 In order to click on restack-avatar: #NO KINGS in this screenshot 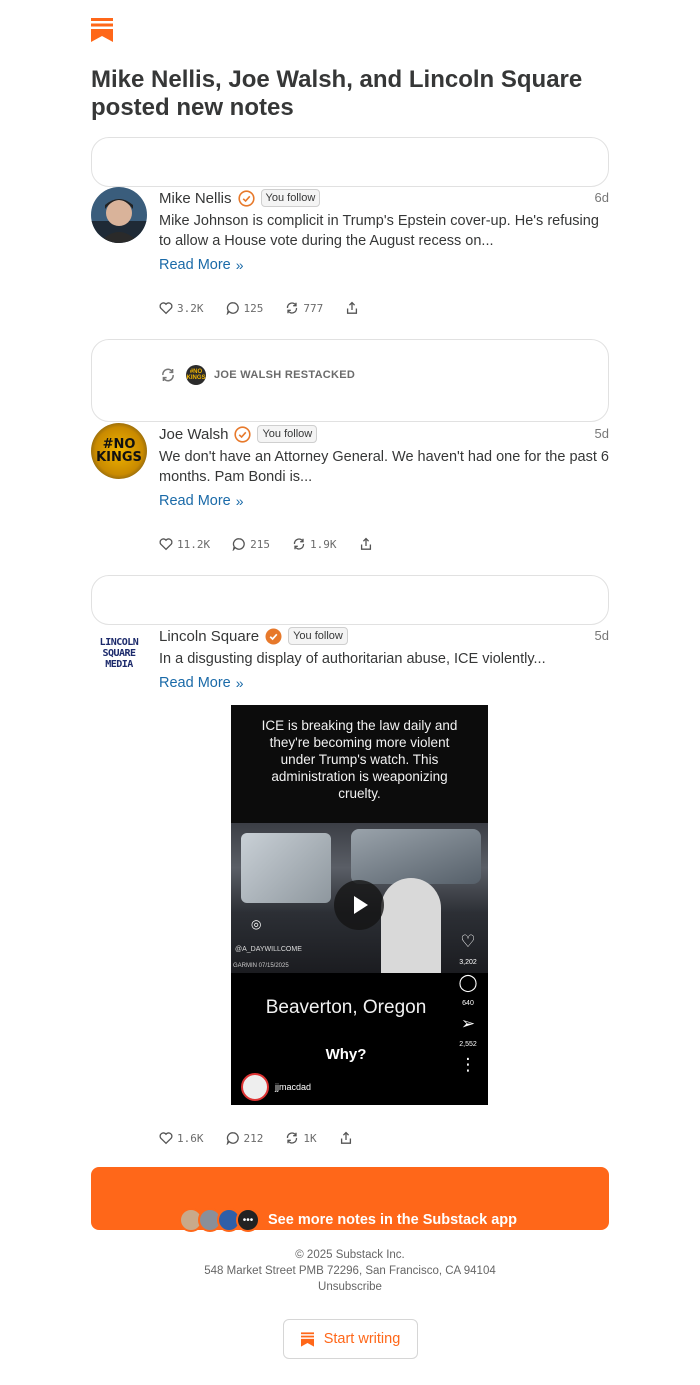, I will do `click(196, 375)`.